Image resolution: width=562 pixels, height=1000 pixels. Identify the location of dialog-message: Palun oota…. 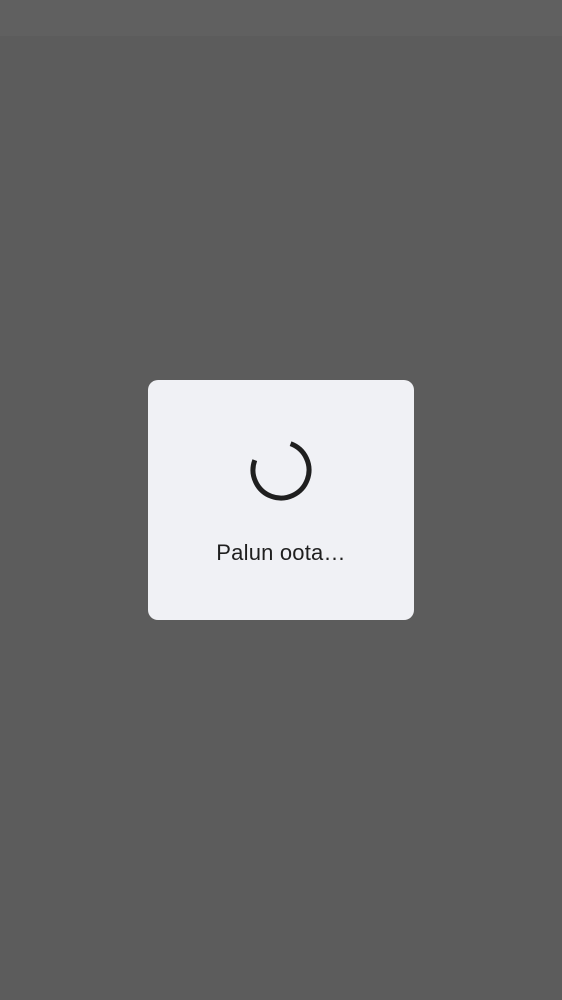
(281, 552).